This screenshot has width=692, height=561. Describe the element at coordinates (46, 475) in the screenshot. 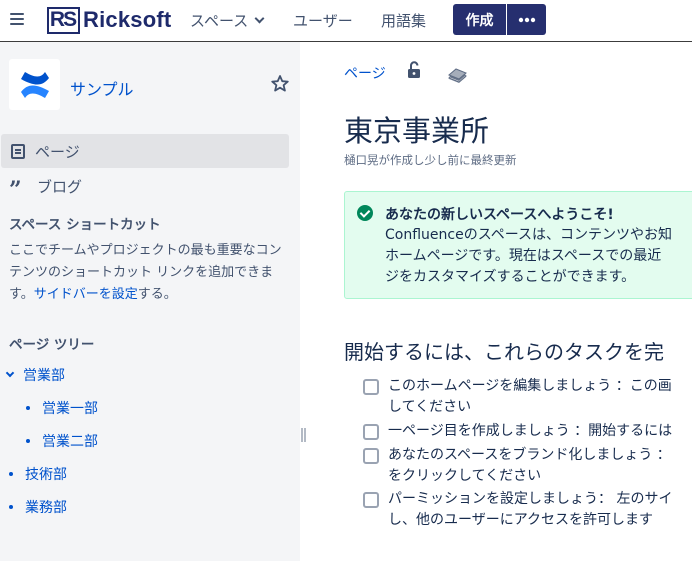

I see `tree-item-label: 技術部` at that location.